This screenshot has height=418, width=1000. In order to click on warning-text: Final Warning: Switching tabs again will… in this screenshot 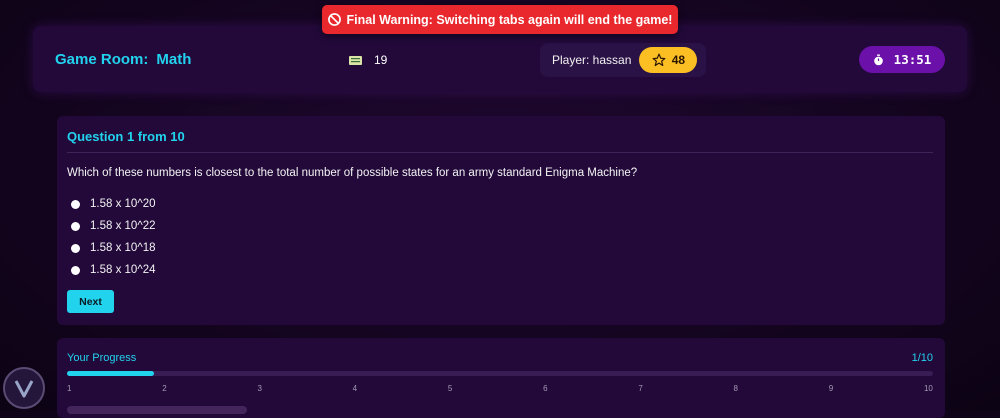, I will do `click(509, 19)`.